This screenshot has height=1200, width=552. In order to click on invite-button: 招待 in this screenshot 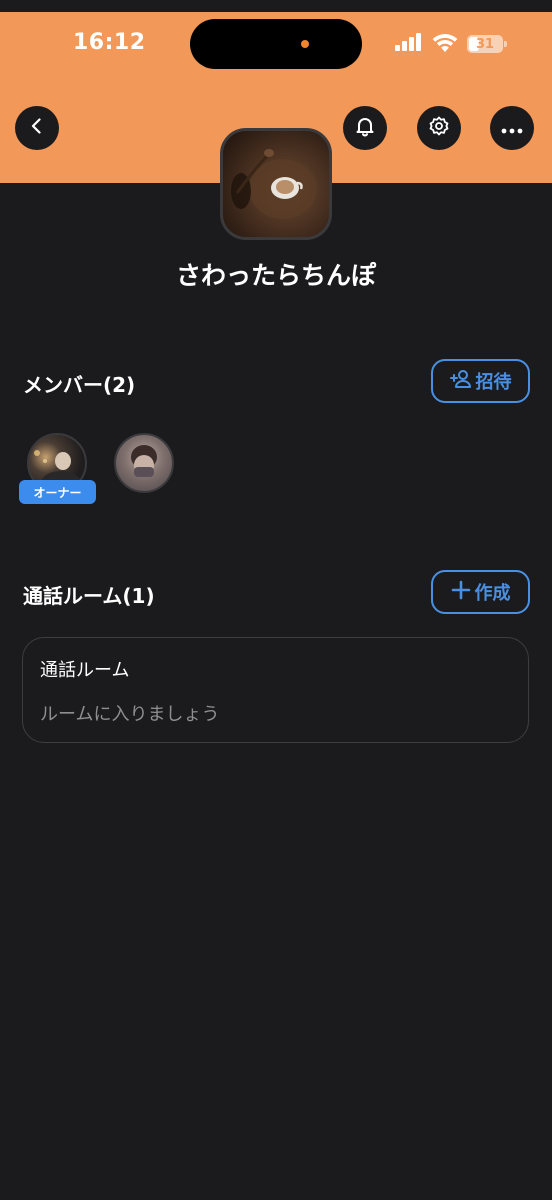, I will do `click(480, 381)`.